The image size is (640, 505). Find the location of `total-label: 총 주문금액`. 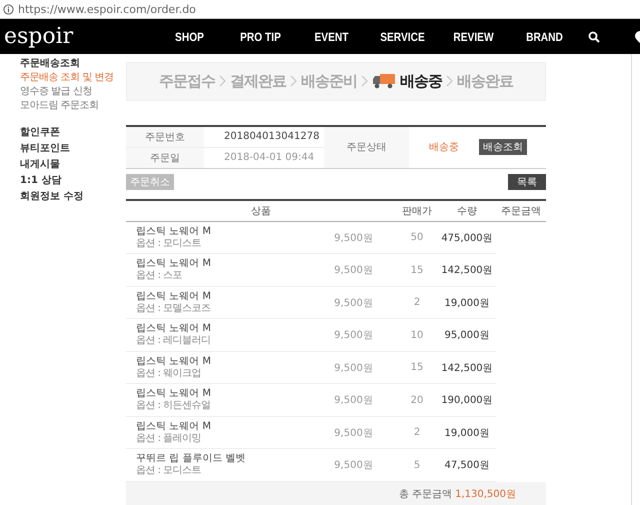

total-label: 총 주문금액 is located at coordinates (425, 494).